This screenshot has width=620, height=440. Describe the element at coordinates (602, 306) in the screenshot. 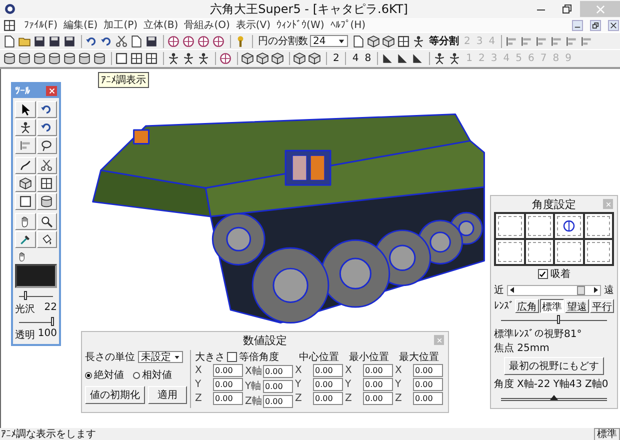

I see `lens-button: 平行` at that location.